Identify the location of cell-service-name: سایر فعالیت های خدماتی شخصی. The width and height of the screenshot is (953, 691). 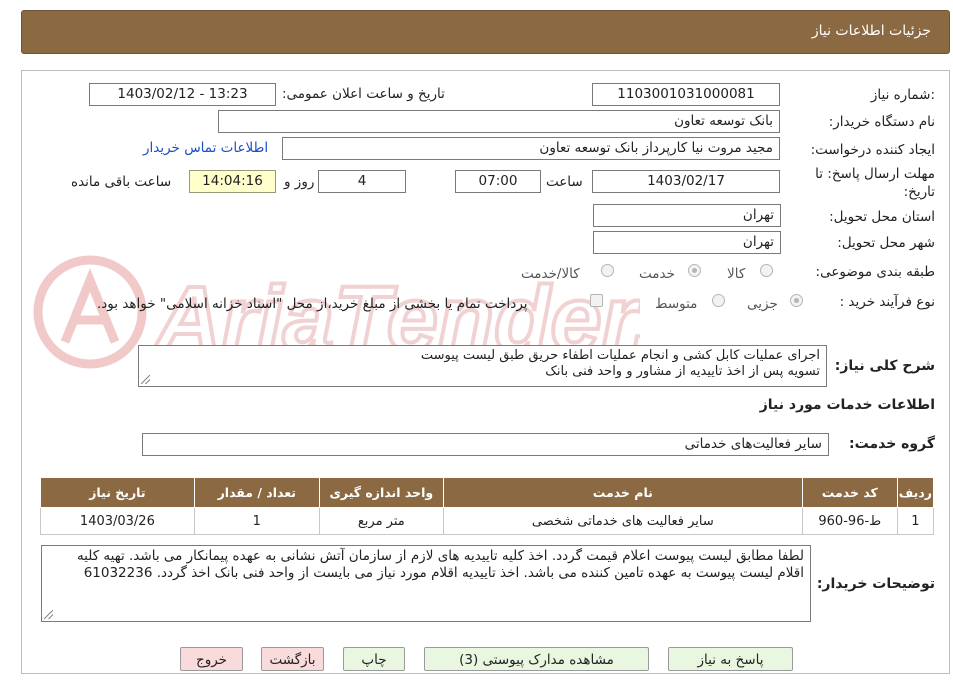
(622, 521).